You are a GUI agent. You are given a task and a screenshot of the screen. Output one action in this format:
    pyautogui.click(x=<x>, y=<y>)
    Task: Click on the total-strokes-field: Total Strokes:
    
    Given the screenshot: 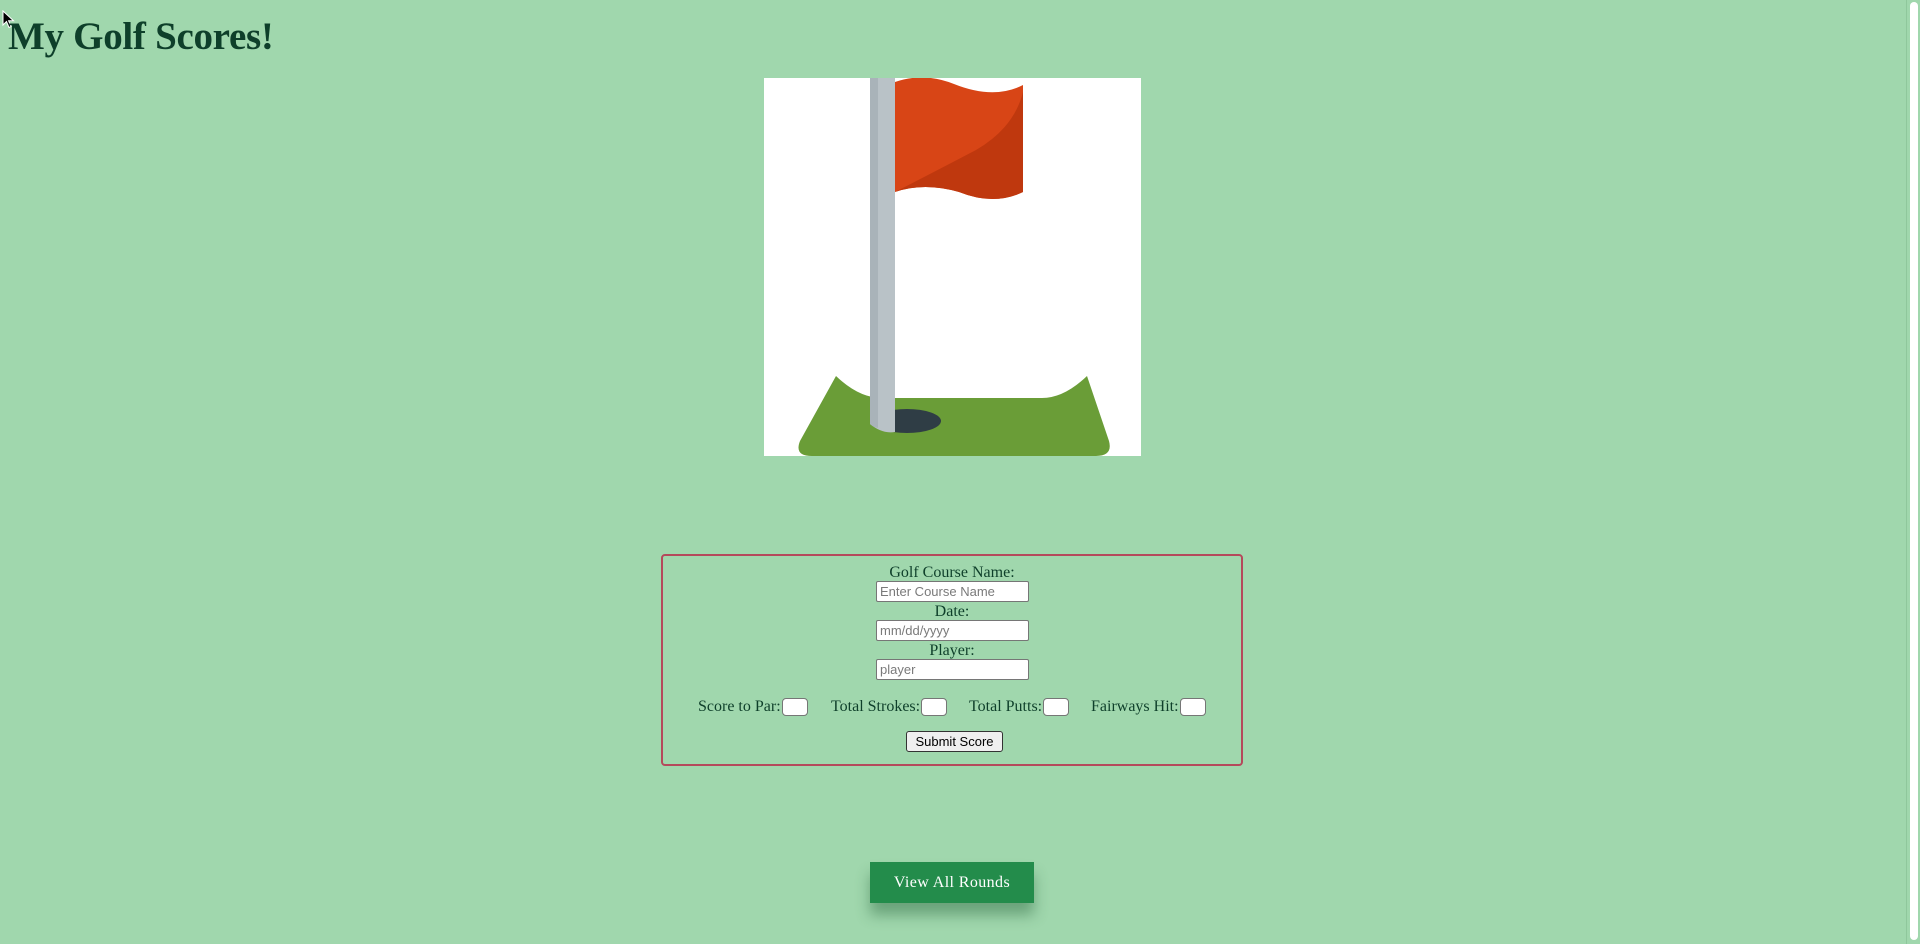 What is the action you would take?
    pyautogui.click(x=889, y=707)
    